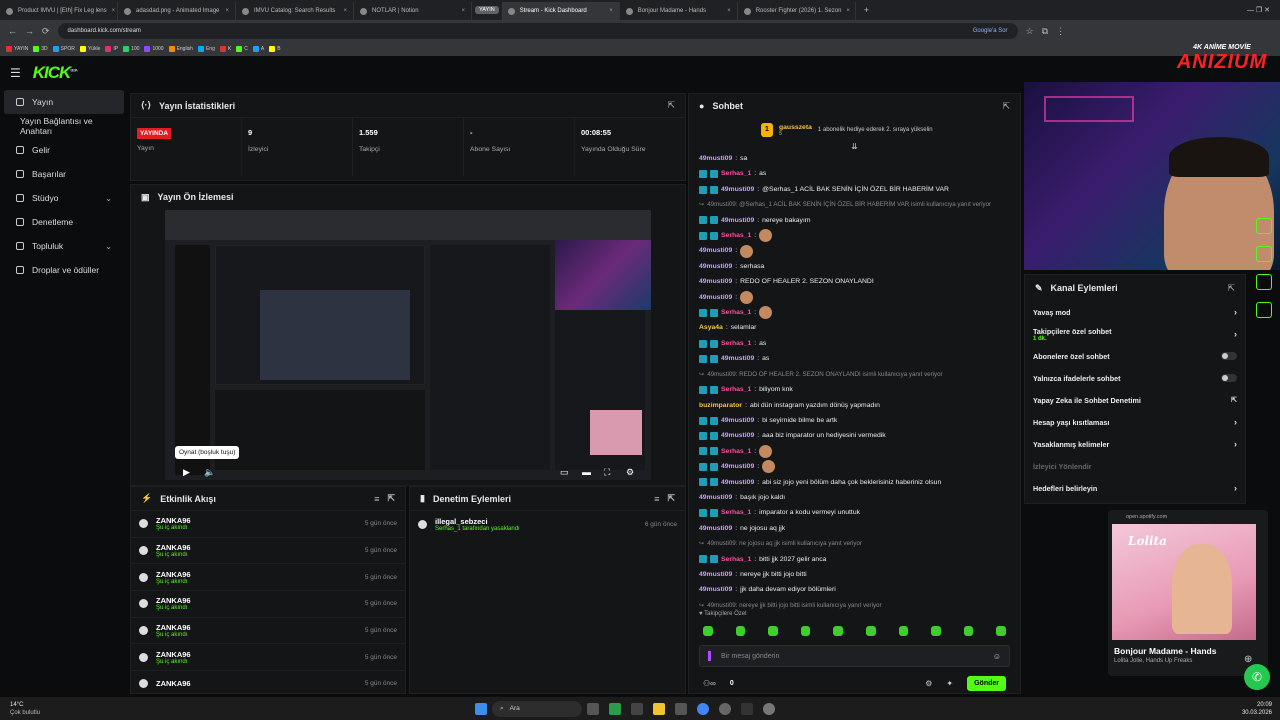 The width and height of the screenshot is (1280, 720). What do you see at coordinates (1248, 659) in the screenshot?
I see `add-icon: ⊕` at bounding box center [1248, 659].